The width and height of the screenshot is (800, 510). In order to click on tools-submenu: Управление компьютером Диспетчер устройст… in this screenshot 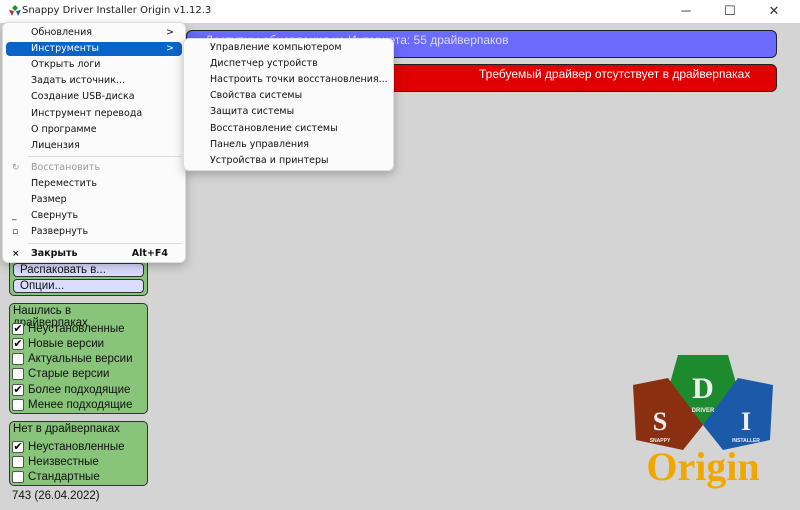, I will do `click(288, 104)`.